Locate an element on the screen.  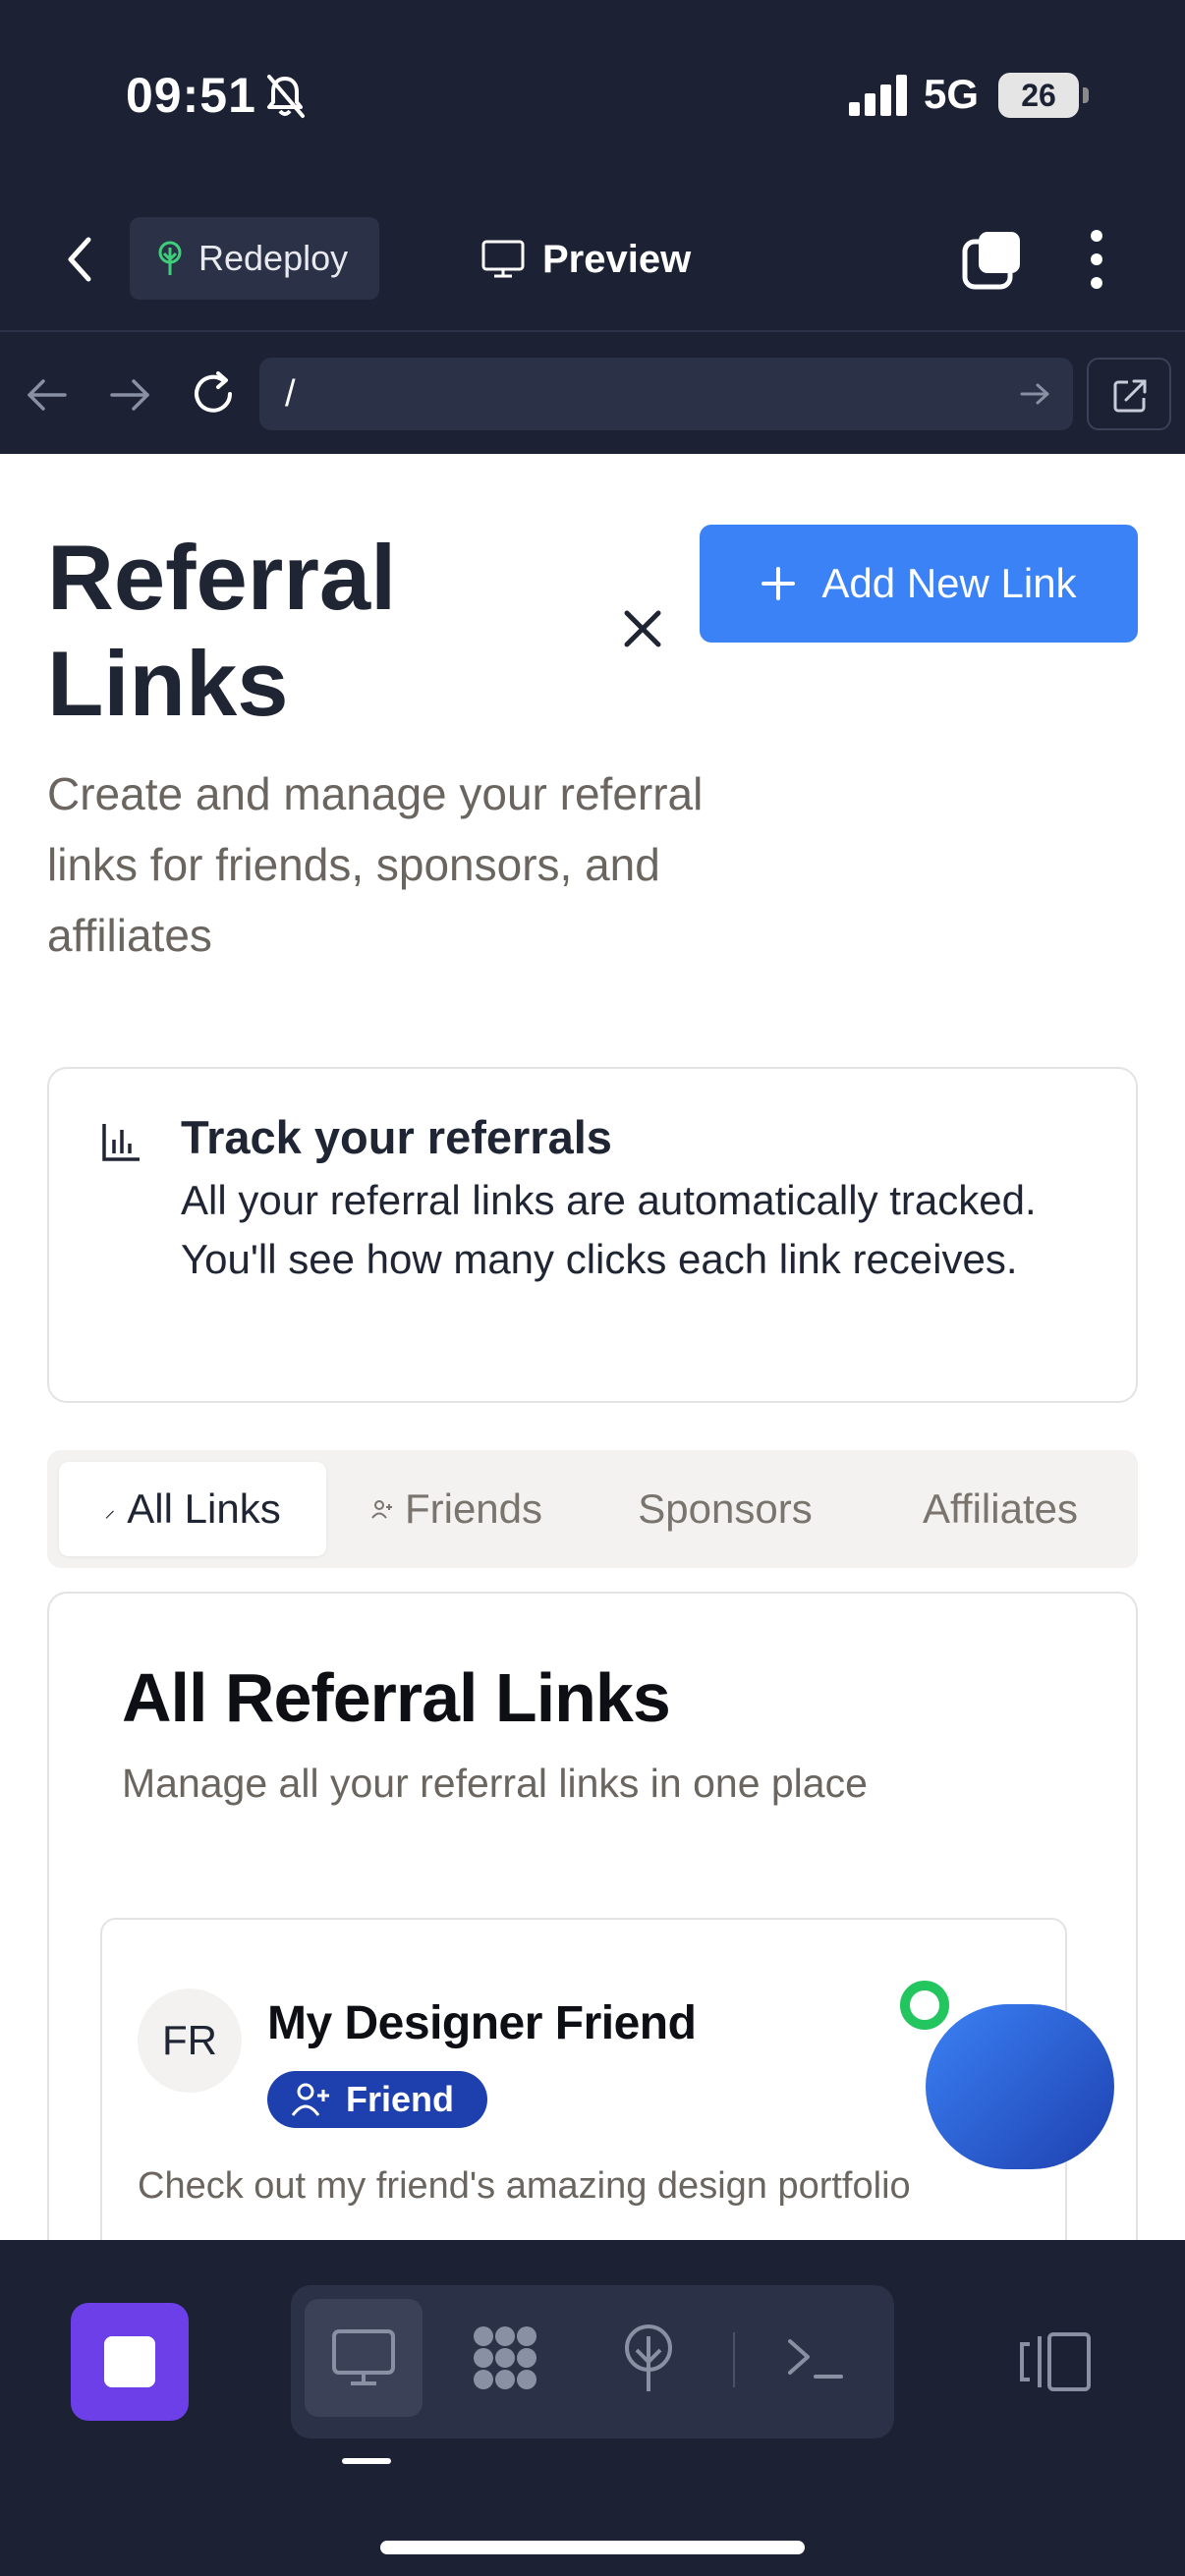
redeploy-label: Redeploy is located at coordinates (274, 258).